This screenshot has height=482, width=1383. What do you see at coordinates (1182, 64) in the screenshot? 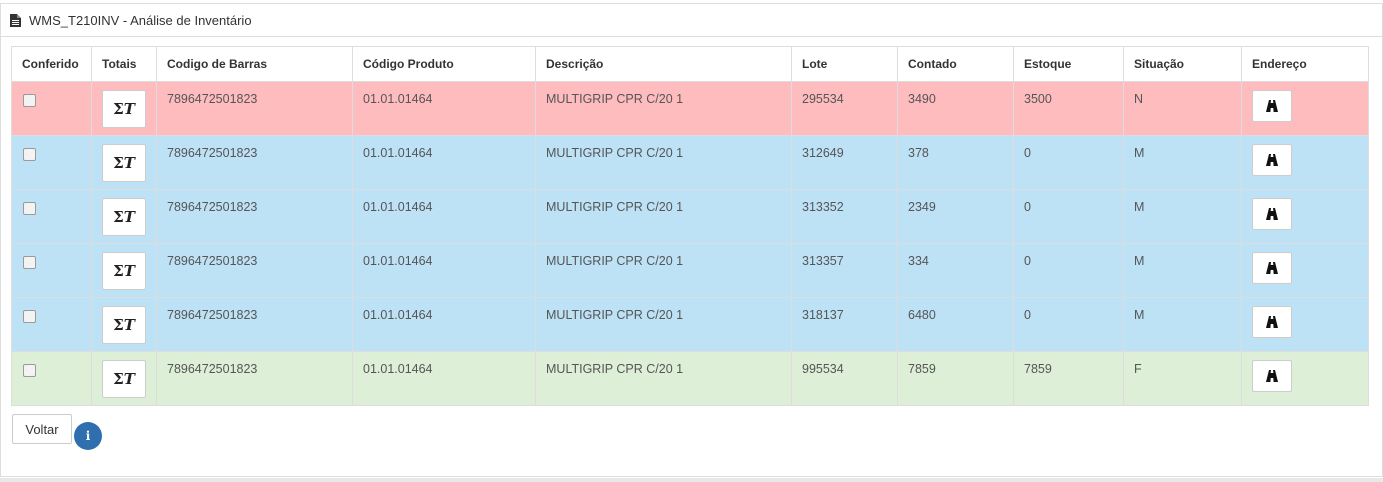
I see `col-header-situacao: Situação` at bounding box center [1182, 64].